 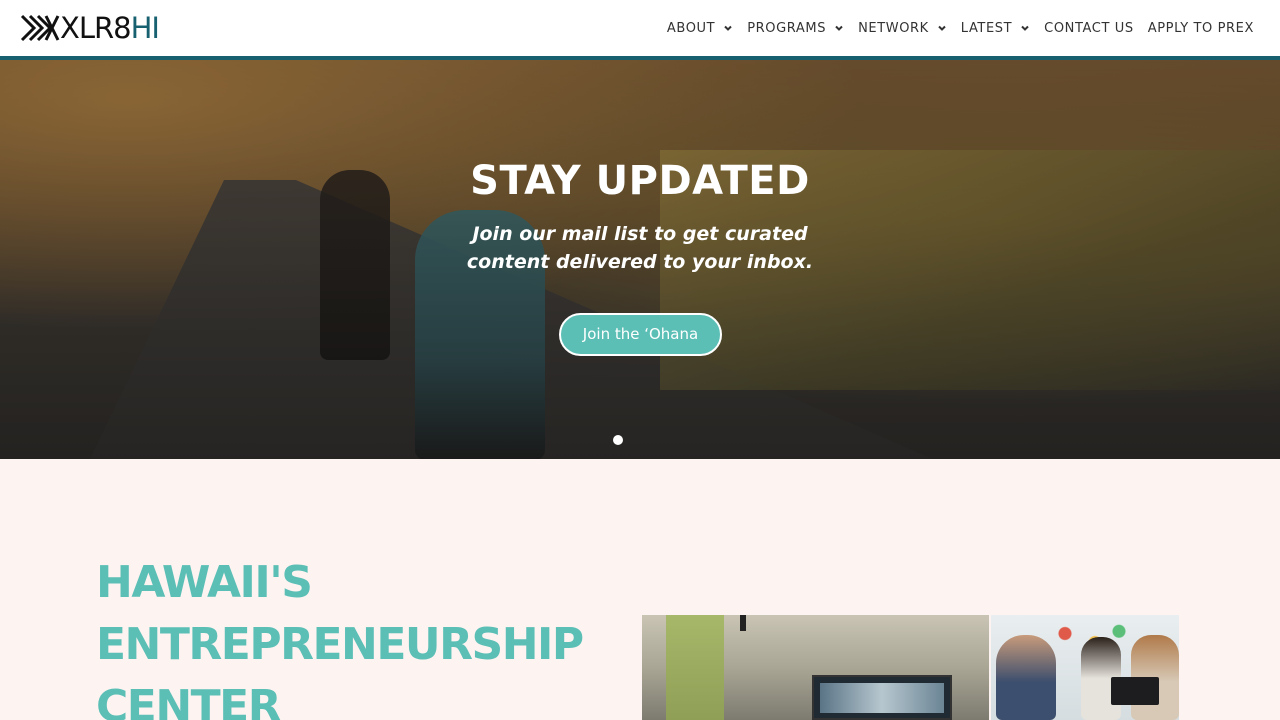 I want to click on site-logo: XLR8HI, so click(x=90, y=28).